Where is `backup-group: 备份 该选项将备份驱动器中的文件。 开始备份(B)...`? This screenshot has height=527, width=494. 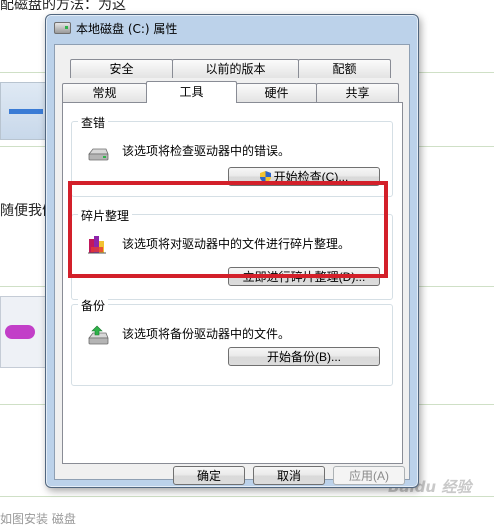
backup-group: 备份 该选项将备份驱动器中的文件。 开始备份(B)... is located at coordinates (232, 341).